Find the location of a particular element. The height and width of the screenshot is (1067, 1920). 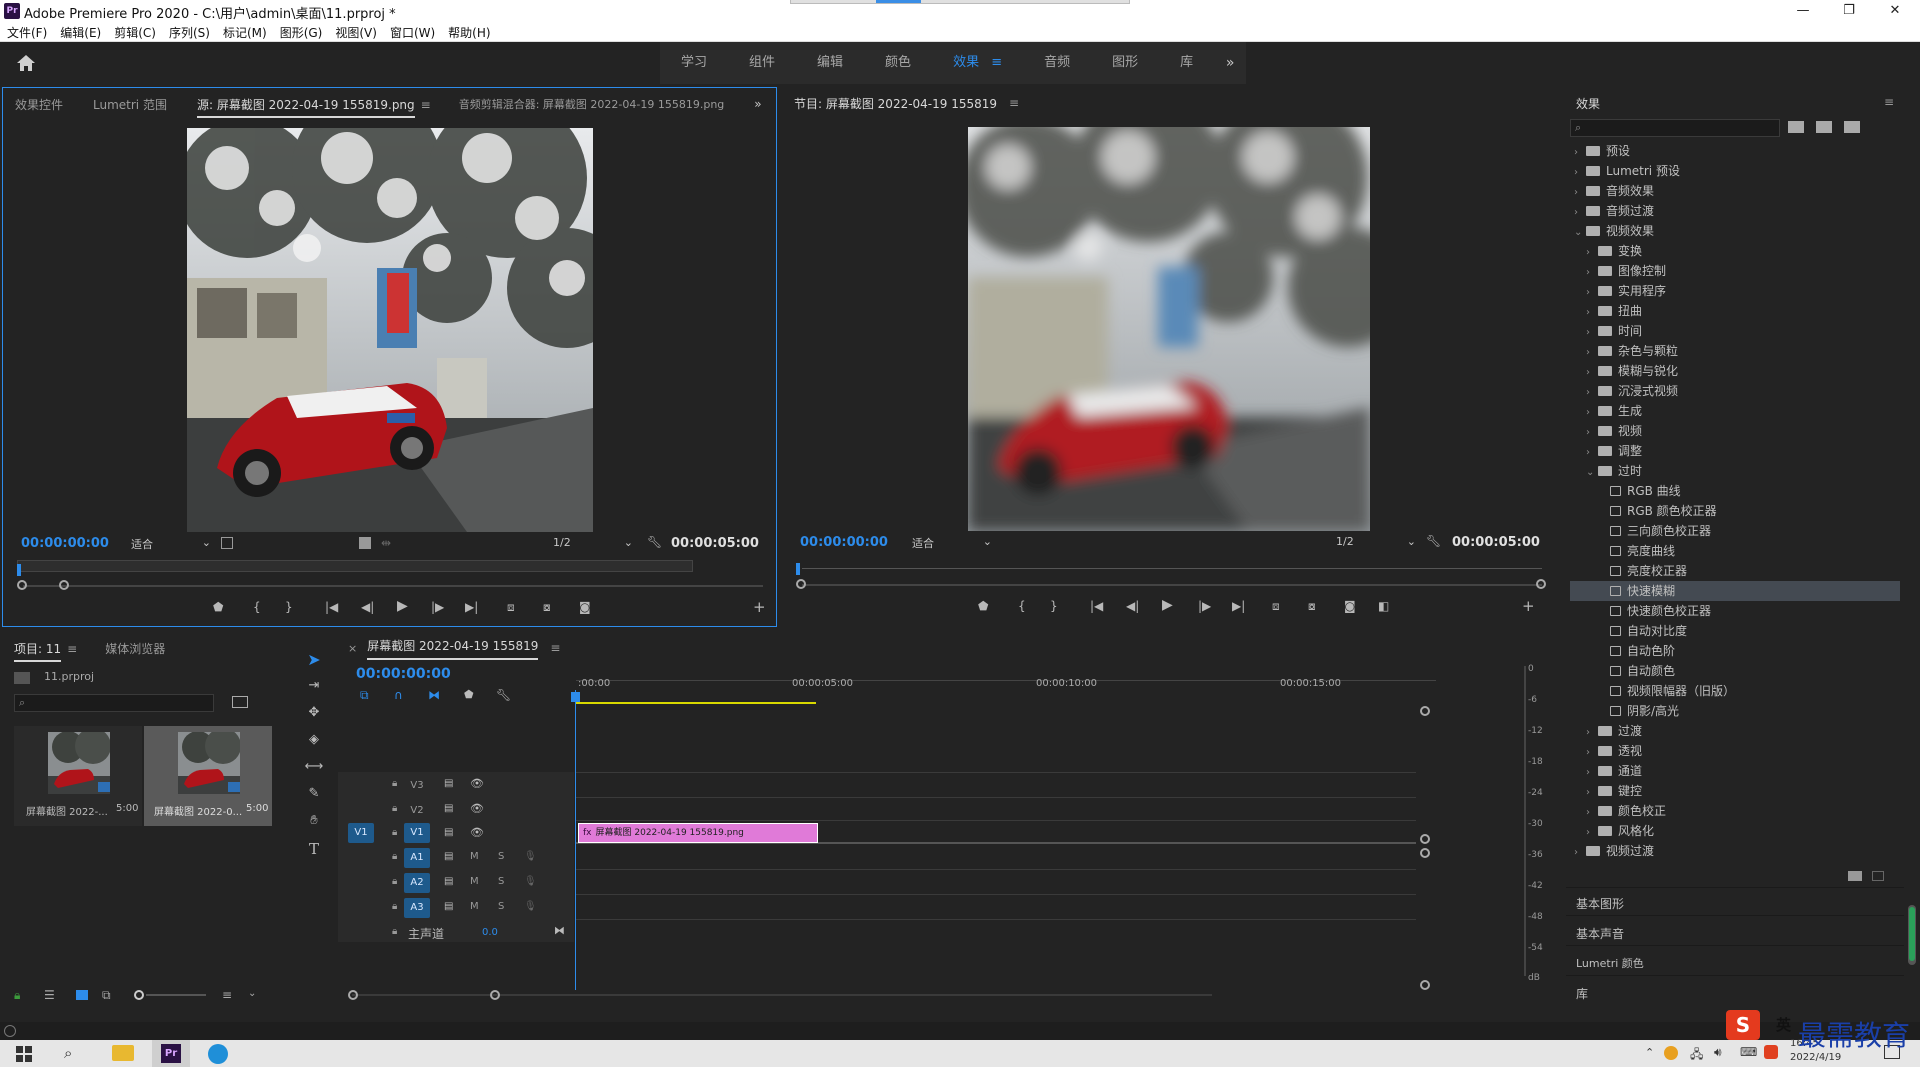

close-icon: × is located at coordinates (352, 648).